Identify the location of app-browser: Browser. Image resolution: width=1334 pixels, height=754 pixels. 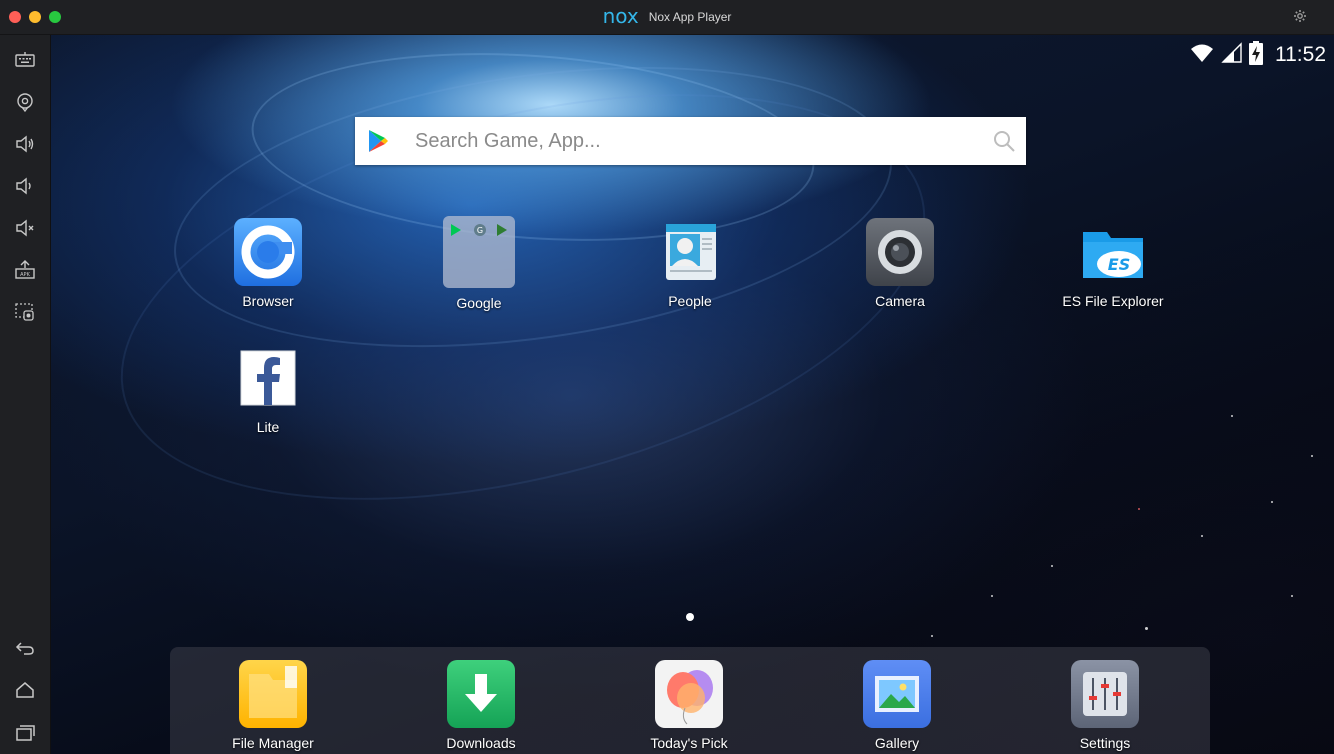
(268, 263).